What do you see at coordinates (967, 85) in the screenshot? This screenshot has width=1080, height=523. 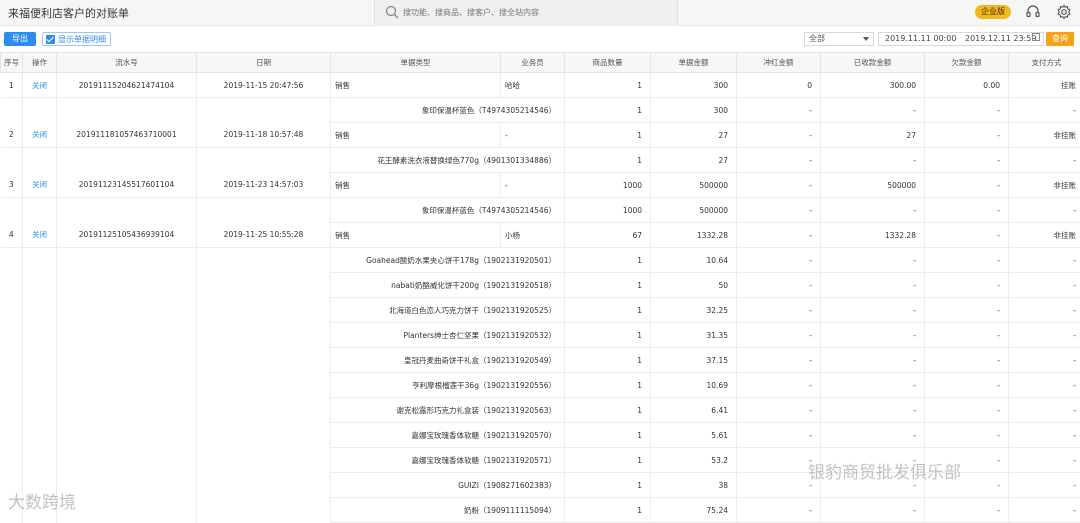 I see `debt-amount: 0.00` at bounding box center [967, 85].